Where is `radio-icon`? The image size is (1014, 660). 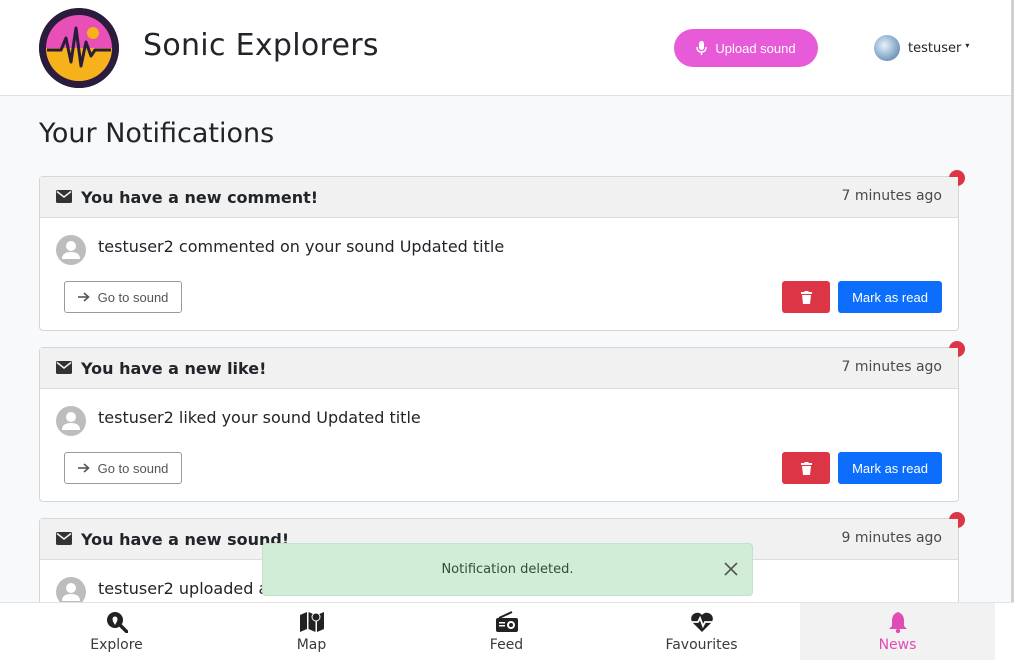 radio-icon is located at coordinates (506, 621).